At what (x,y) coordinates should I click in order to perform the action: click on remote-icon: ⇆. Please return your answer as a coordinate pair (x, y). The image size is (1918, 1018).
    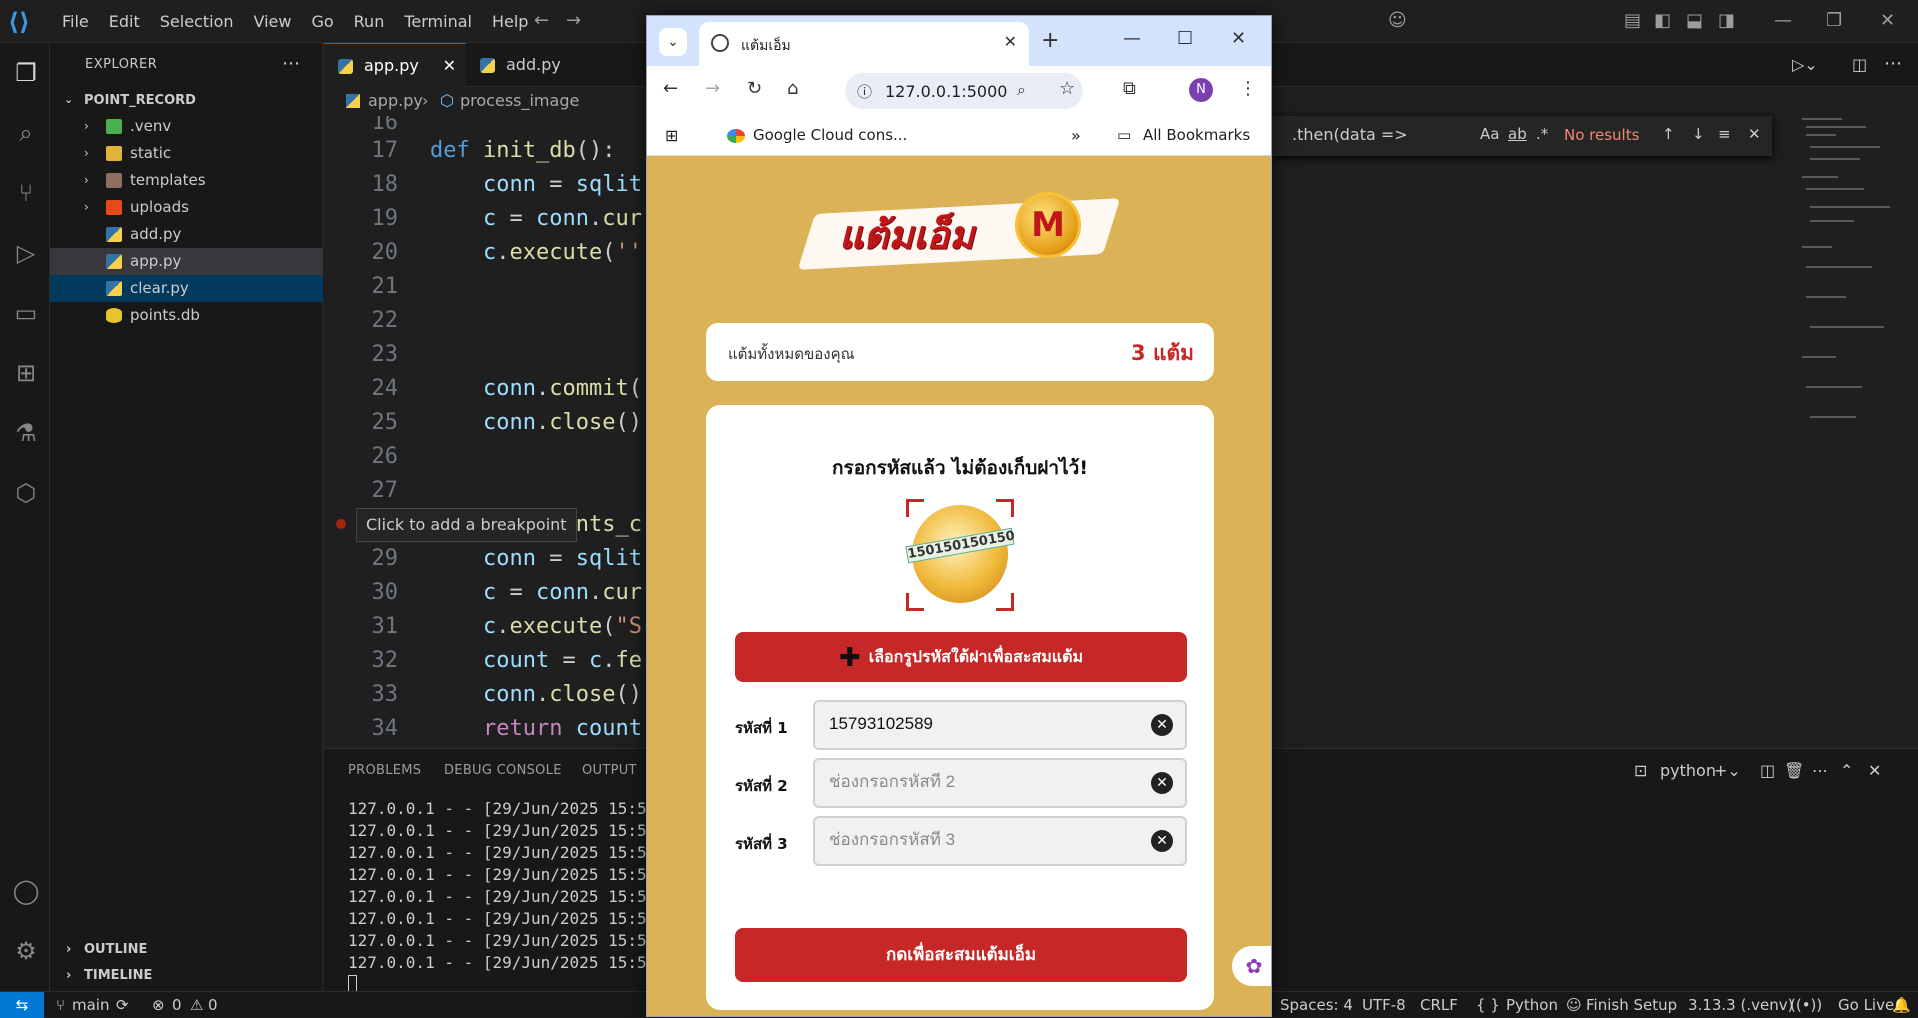
    Looking at the image, I should click on (22, 1005).